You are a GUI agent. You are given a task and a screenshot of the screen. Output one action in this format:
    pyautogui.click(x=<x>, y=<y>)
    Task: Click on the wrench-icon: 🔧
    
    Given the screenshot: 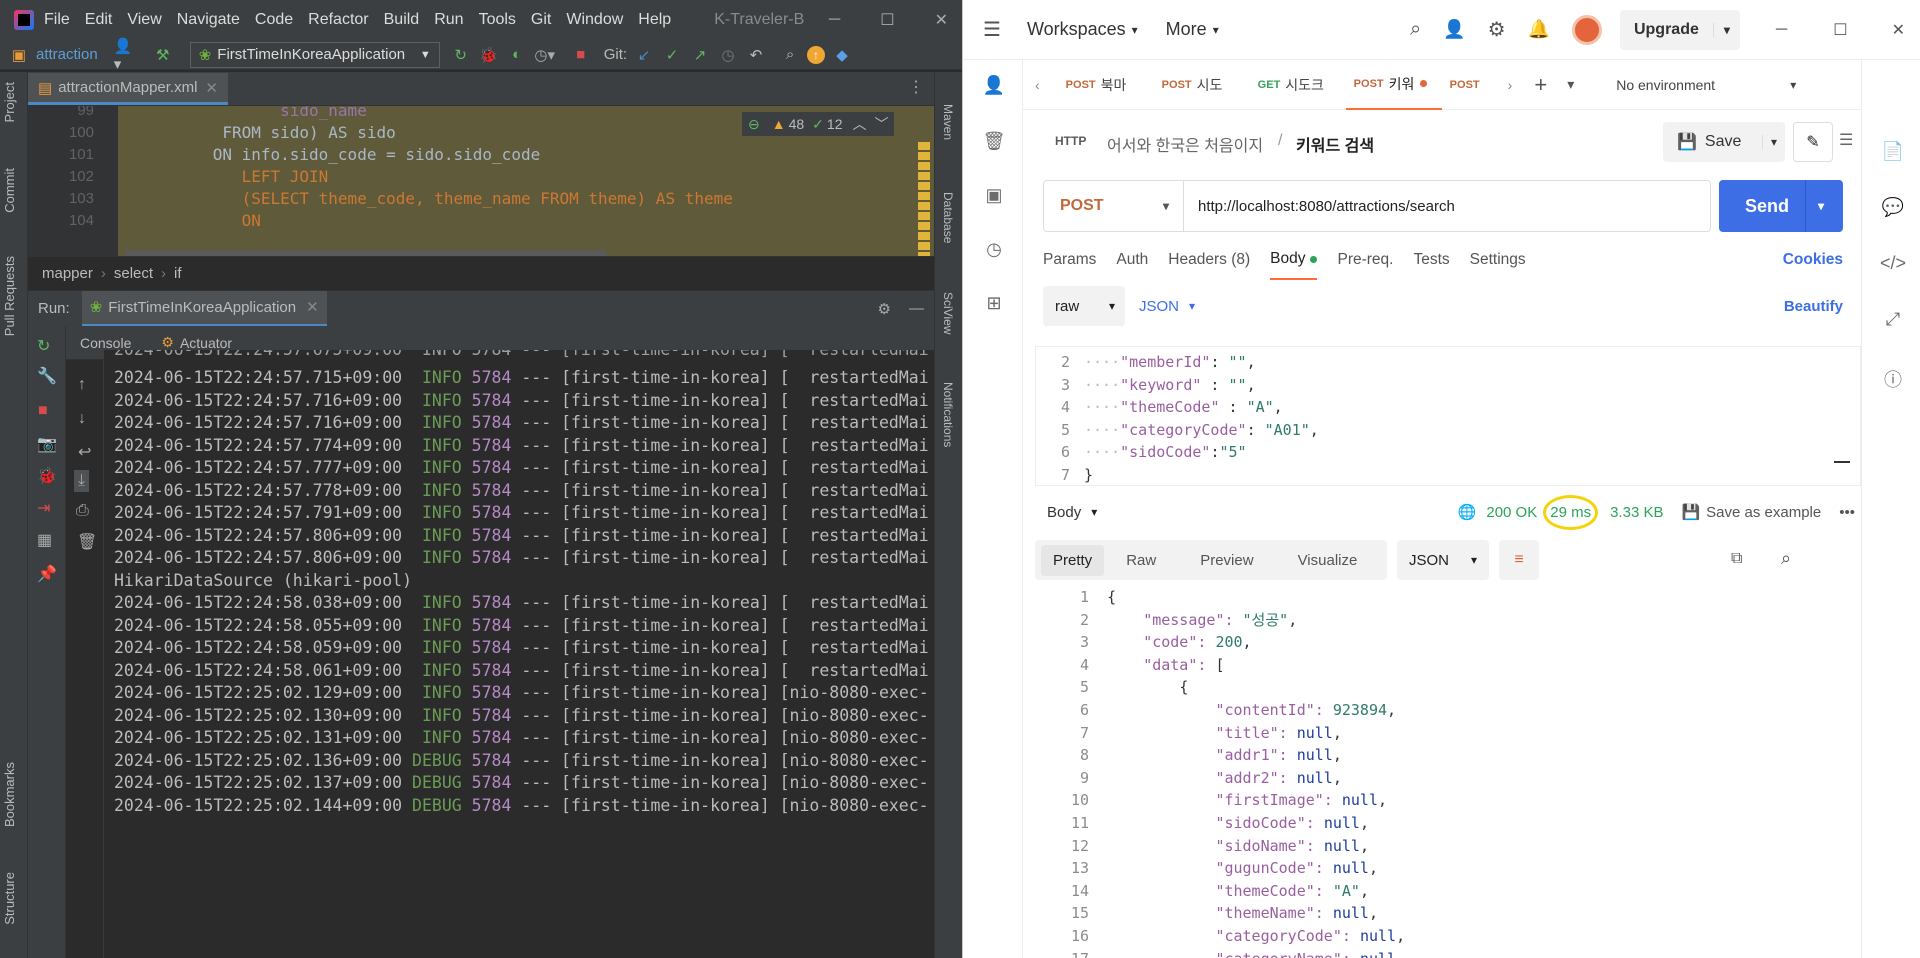 What is the action you would take?
    pyautogui.click(x=47, y=376)
    